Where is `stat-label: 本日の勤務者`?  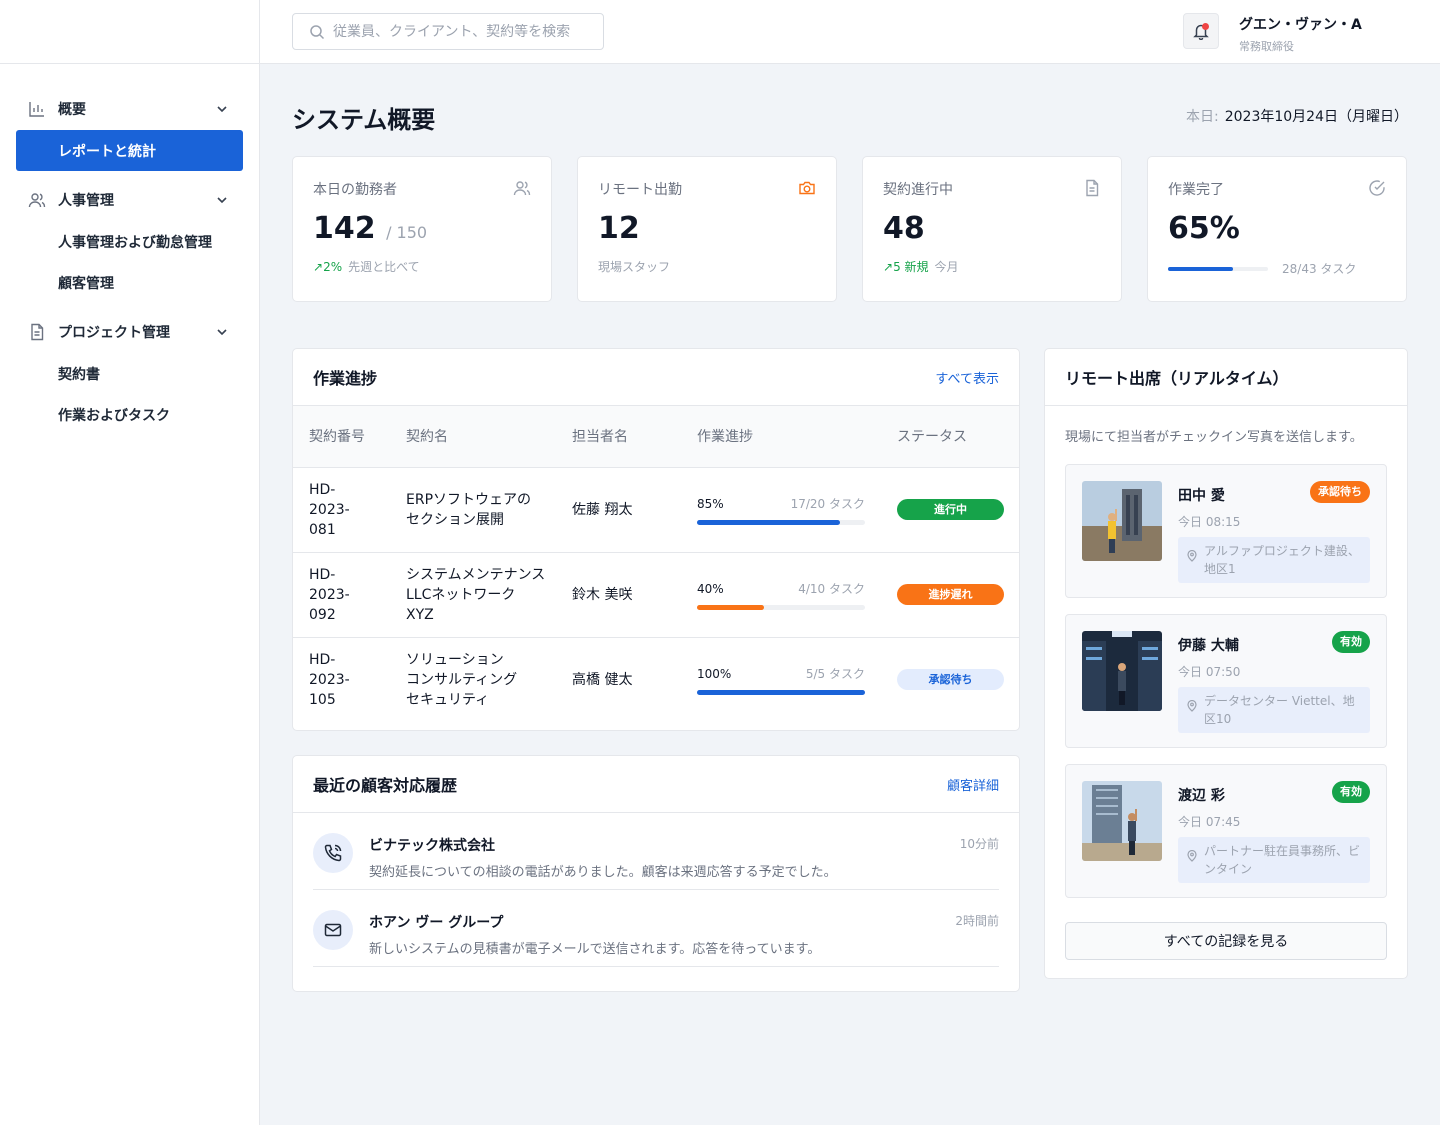
stat-label: 本日の勤務者 is located at coordinates (355, 190).